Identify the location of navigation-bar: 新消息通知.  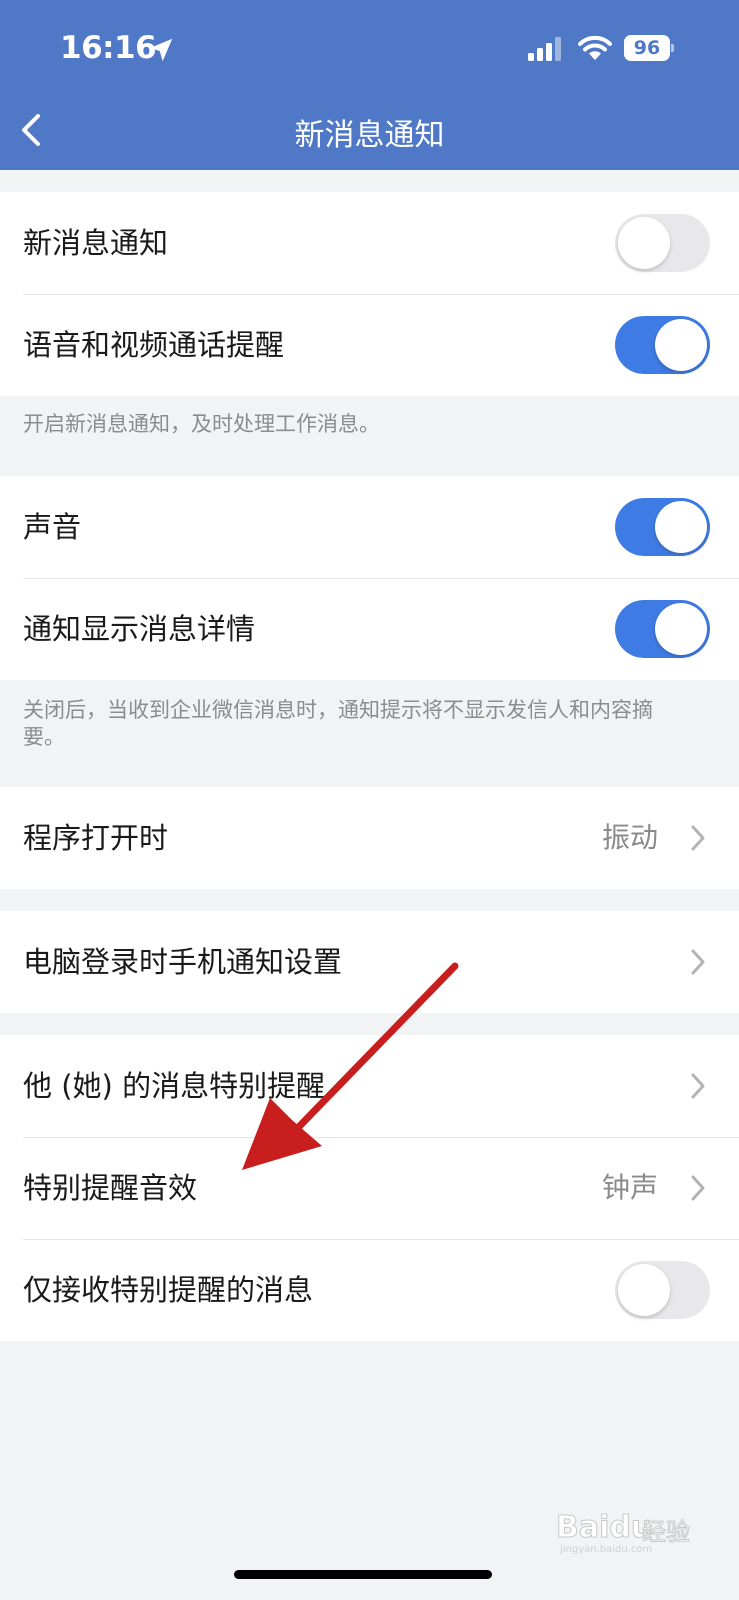
(369, 131).